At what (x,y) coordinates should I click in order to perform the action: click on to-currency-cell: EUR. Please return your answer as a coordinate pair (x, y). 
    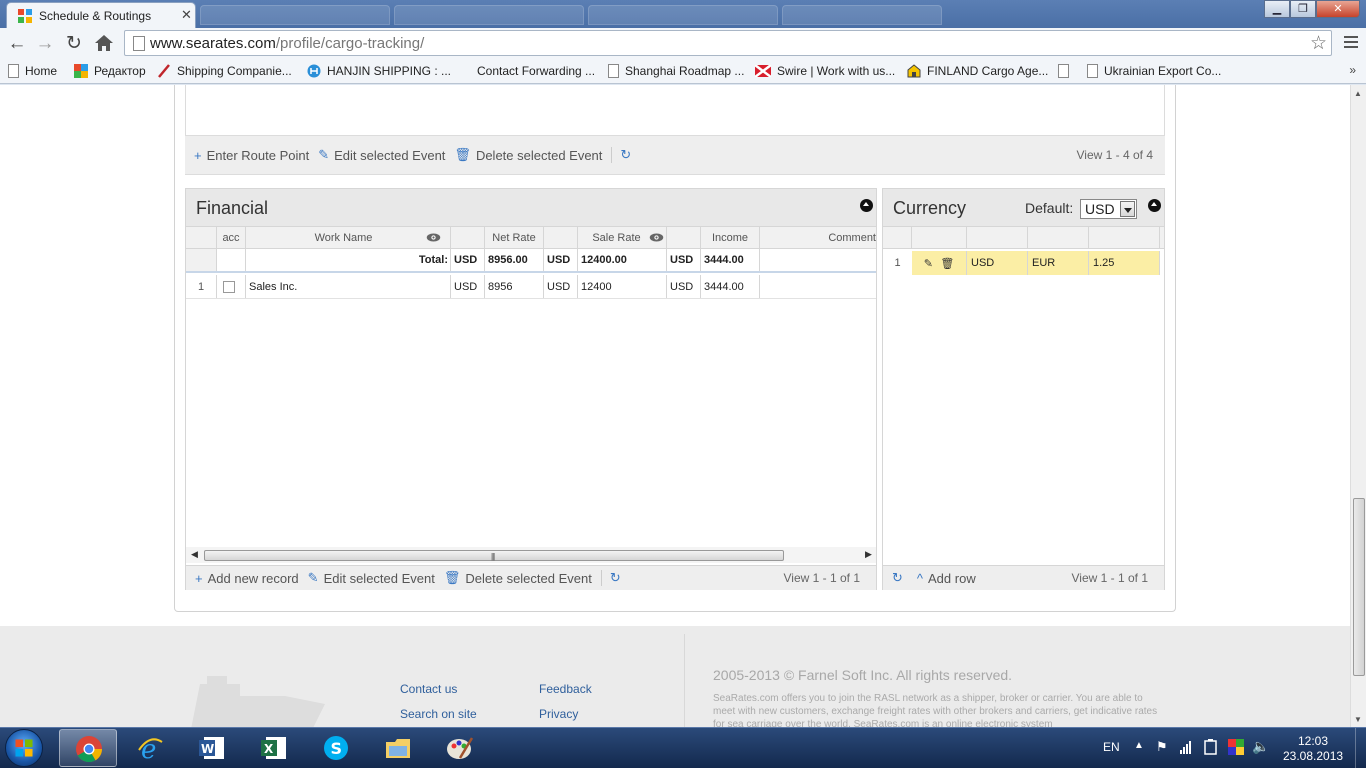
    Looking at the image, I should click on (1058, 263).